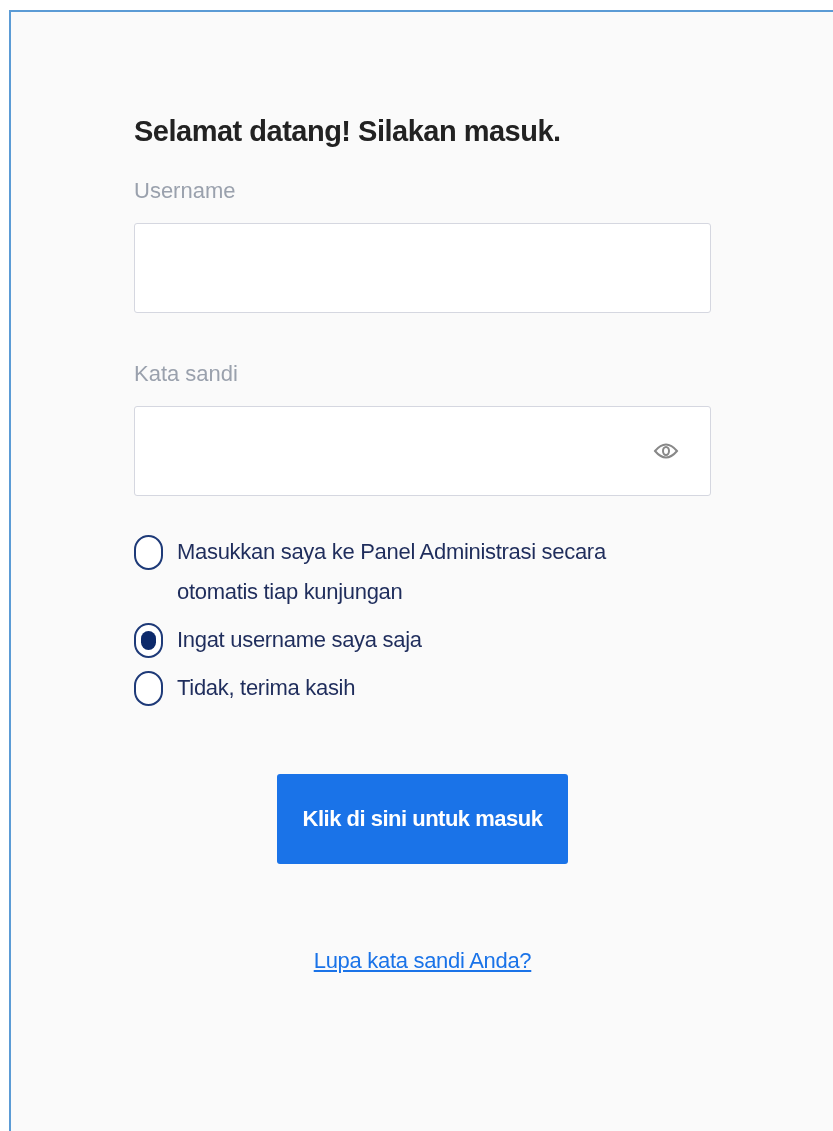  What do you see at coordinates (422, 267) in the screenshot?
I see `username-field` at bounding box center [422, 267].